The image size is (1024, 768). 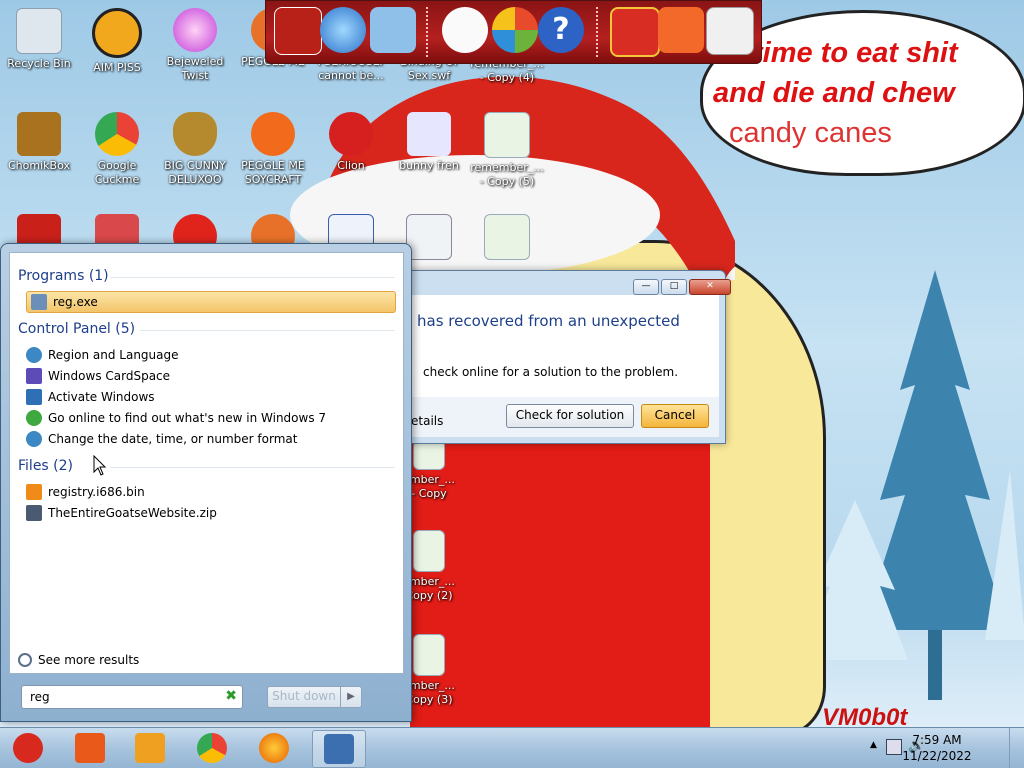 I want to click on network-icon, so click(x=343, y=30).